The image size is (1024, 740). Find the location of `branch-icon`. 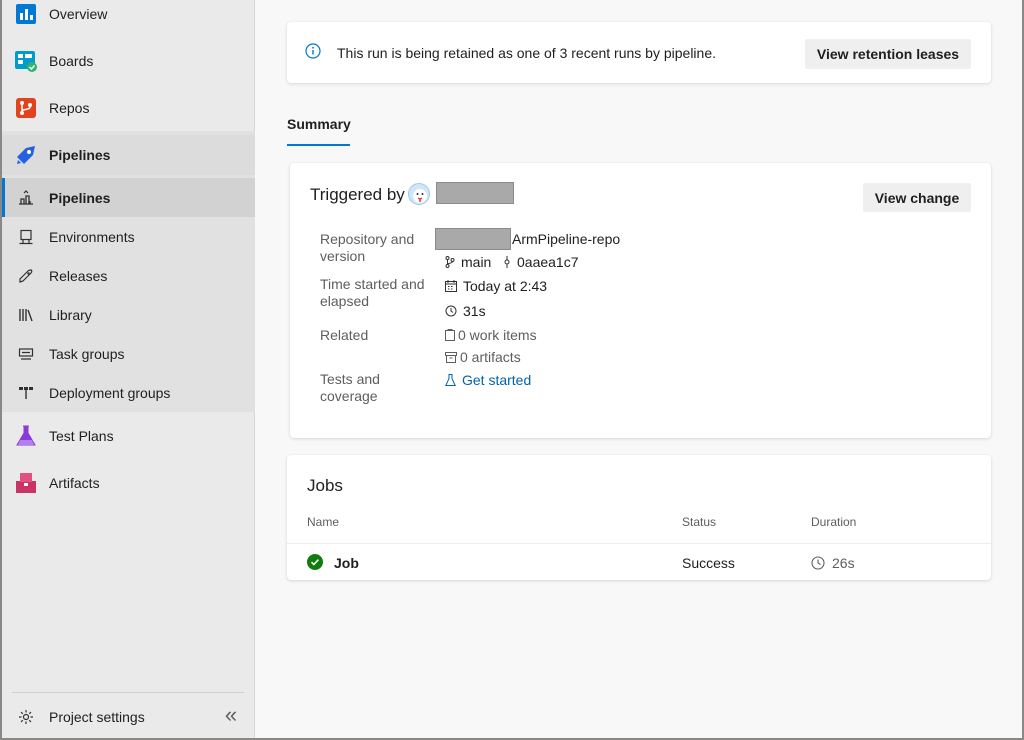

branch-icon is located at coordinates (450, 262).